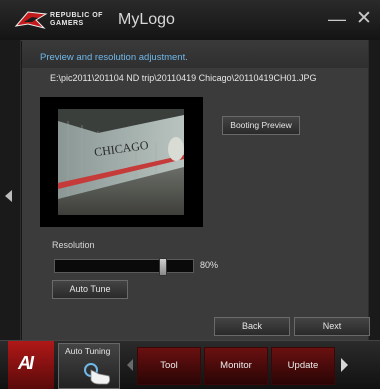  What do you see at coordinates (124, 267) in the screenshot?
I see `resolution-slider` at bounding box center [124, 267].